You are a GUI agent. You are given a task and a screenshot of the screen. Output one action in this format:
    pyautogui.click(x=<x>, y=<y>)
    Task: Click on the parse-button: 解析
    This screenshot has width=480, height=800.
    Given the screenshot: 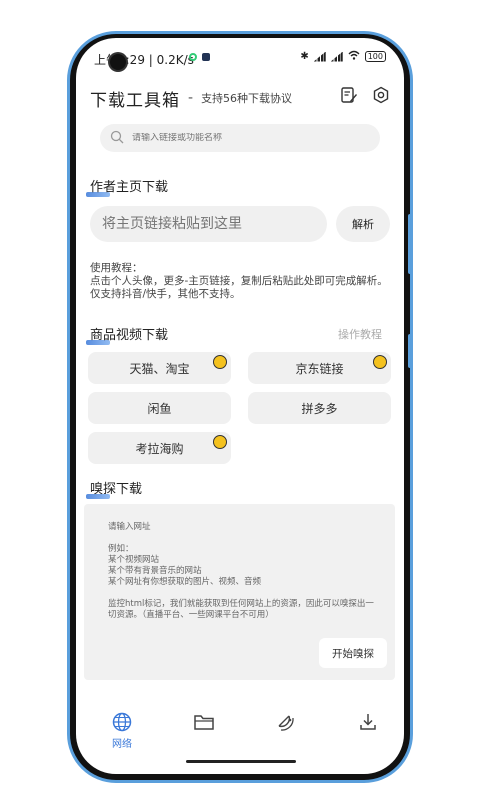 What is the action you would take?
    pyautogui.click(x=363, y=224)
    